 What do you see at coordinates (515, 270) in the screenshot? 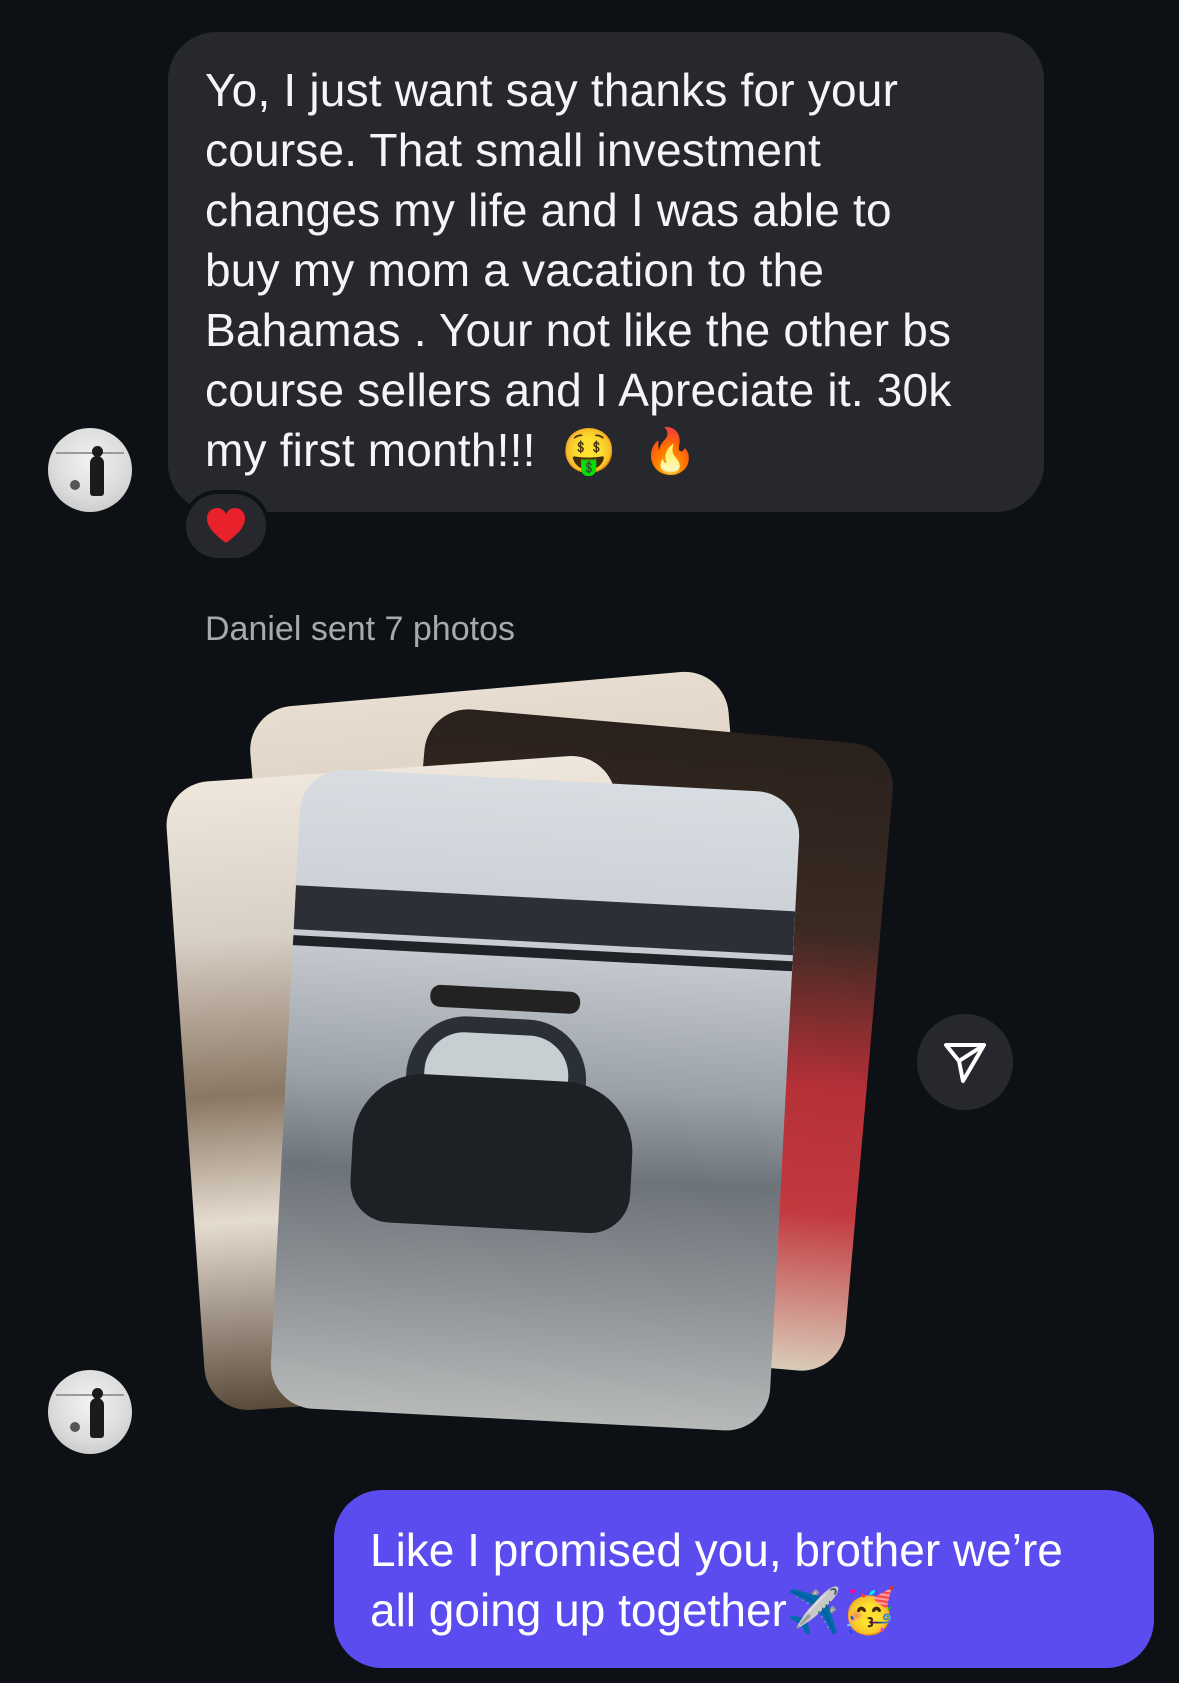
I see `message-line: buy my mom a vacation to the` at bounding box center [515, 270].